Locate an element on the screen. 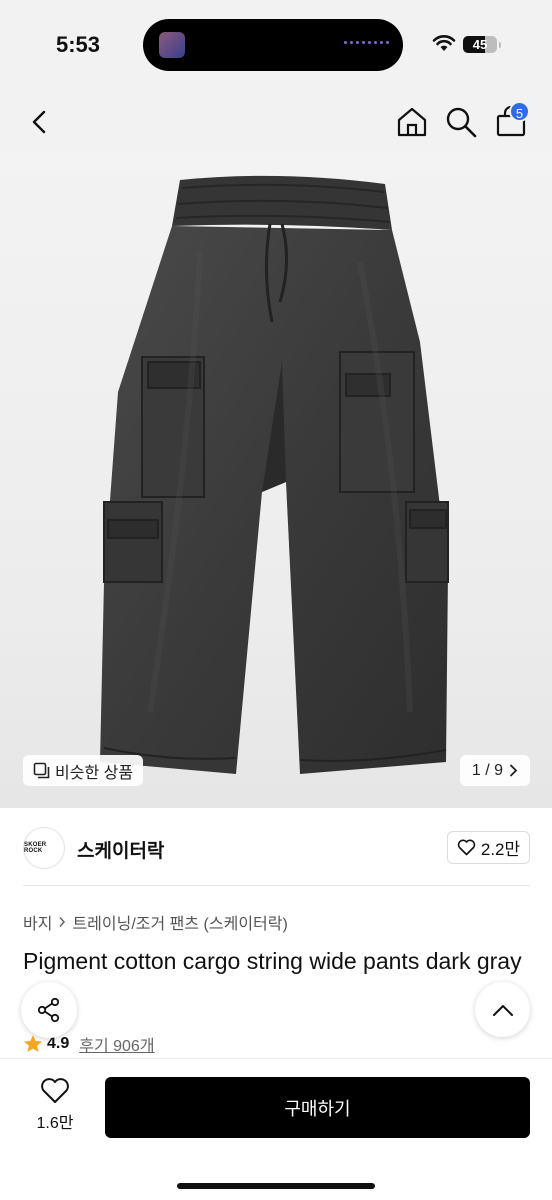 The height and width of the screenshot is (1200, 552). brand-like-count: 2.2만 is located at coordinates (500, 849).